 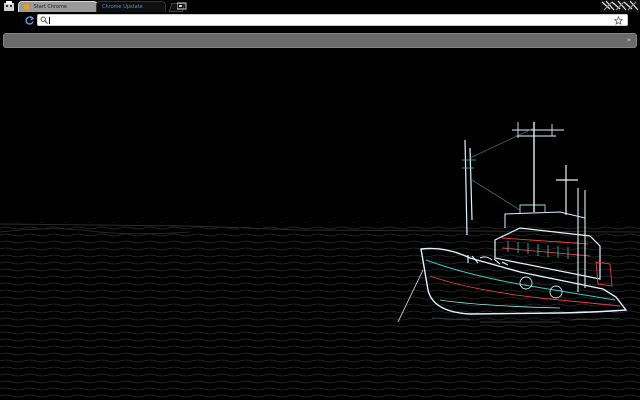 What do you see at coordinates (44, 20) in the screenshot?
I see `search-icon` at bounding box center [44, 20].